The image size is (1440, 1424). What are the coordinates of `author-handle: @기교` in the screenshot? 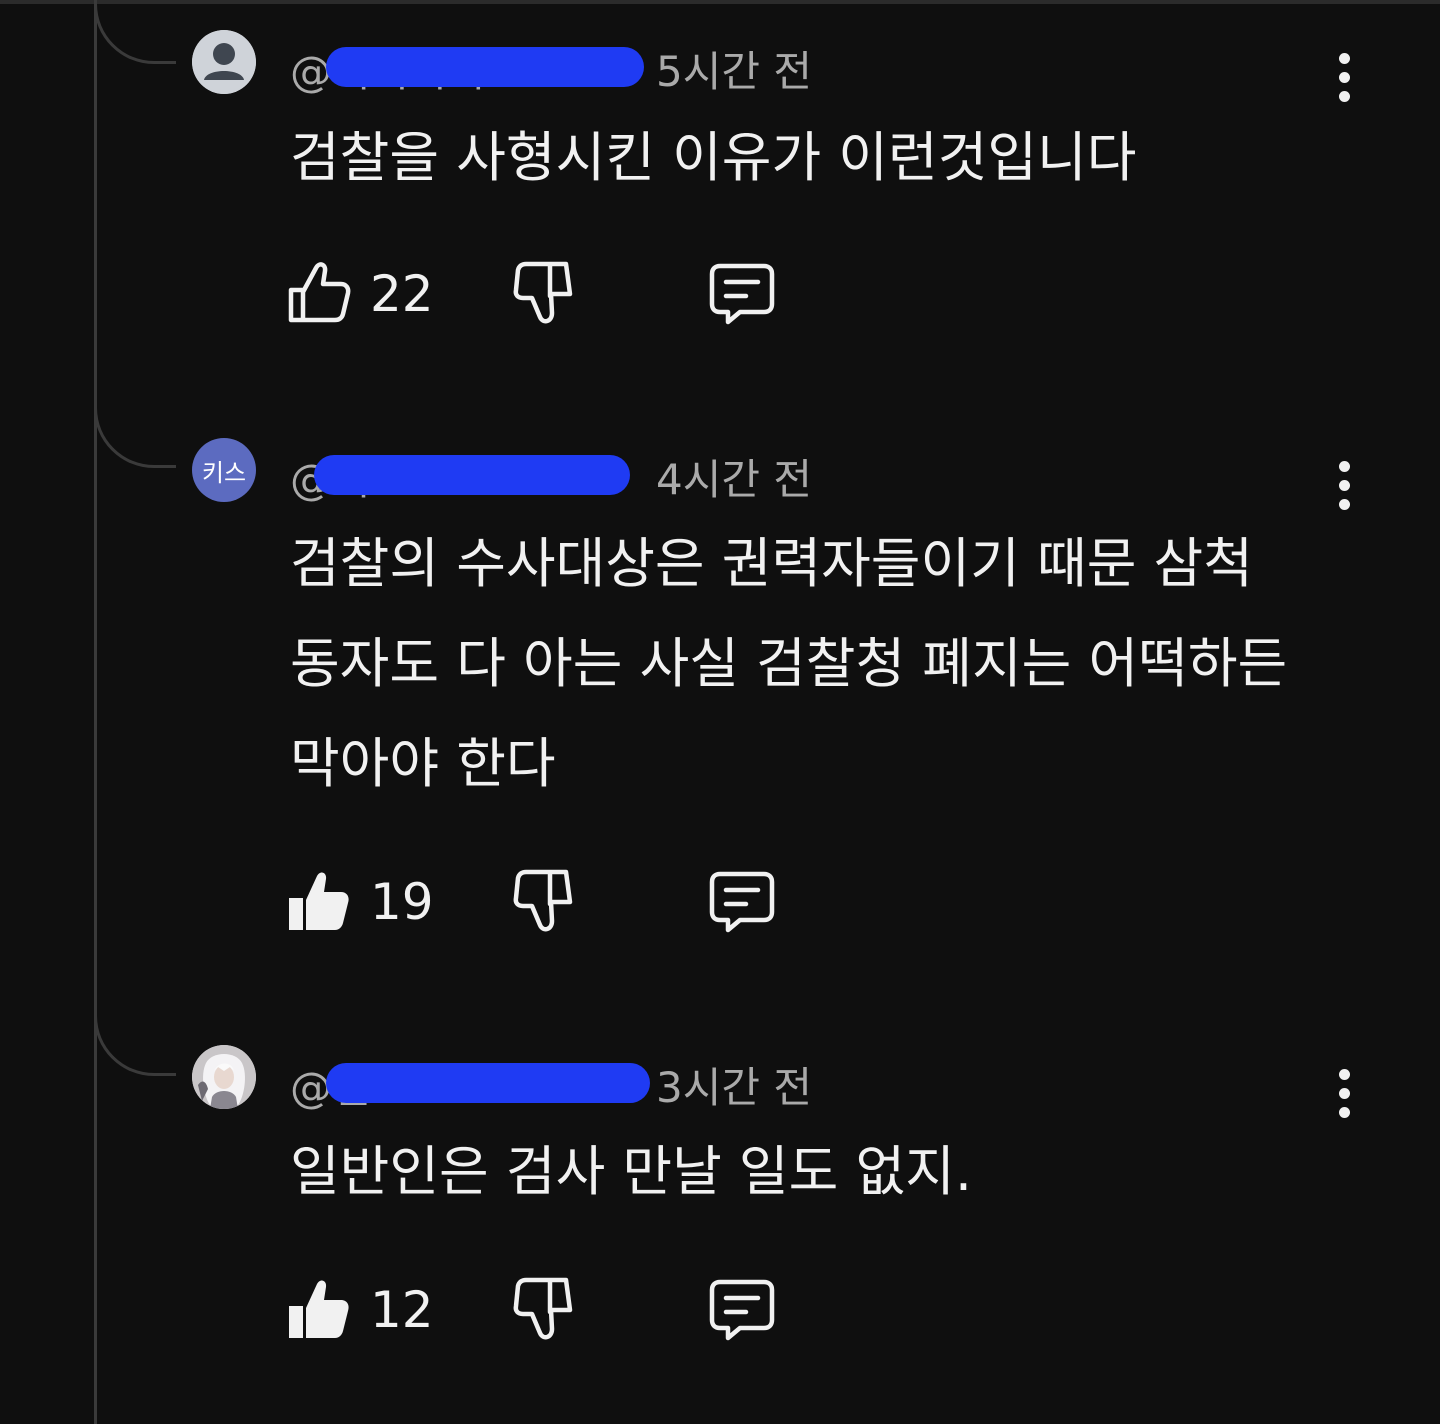 It's located at (470, 476).